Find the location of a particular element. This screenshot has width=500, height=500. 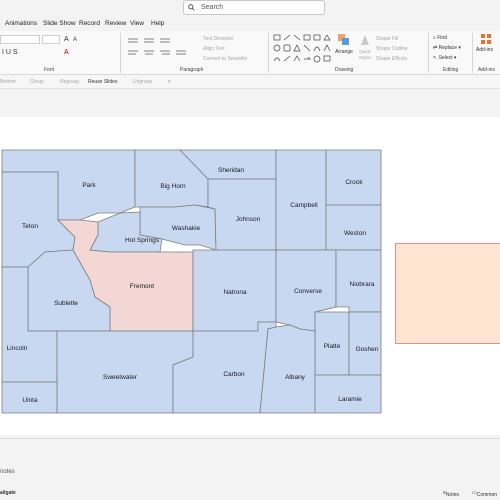

notes-pane: notes is located at coordinates (250, 463).